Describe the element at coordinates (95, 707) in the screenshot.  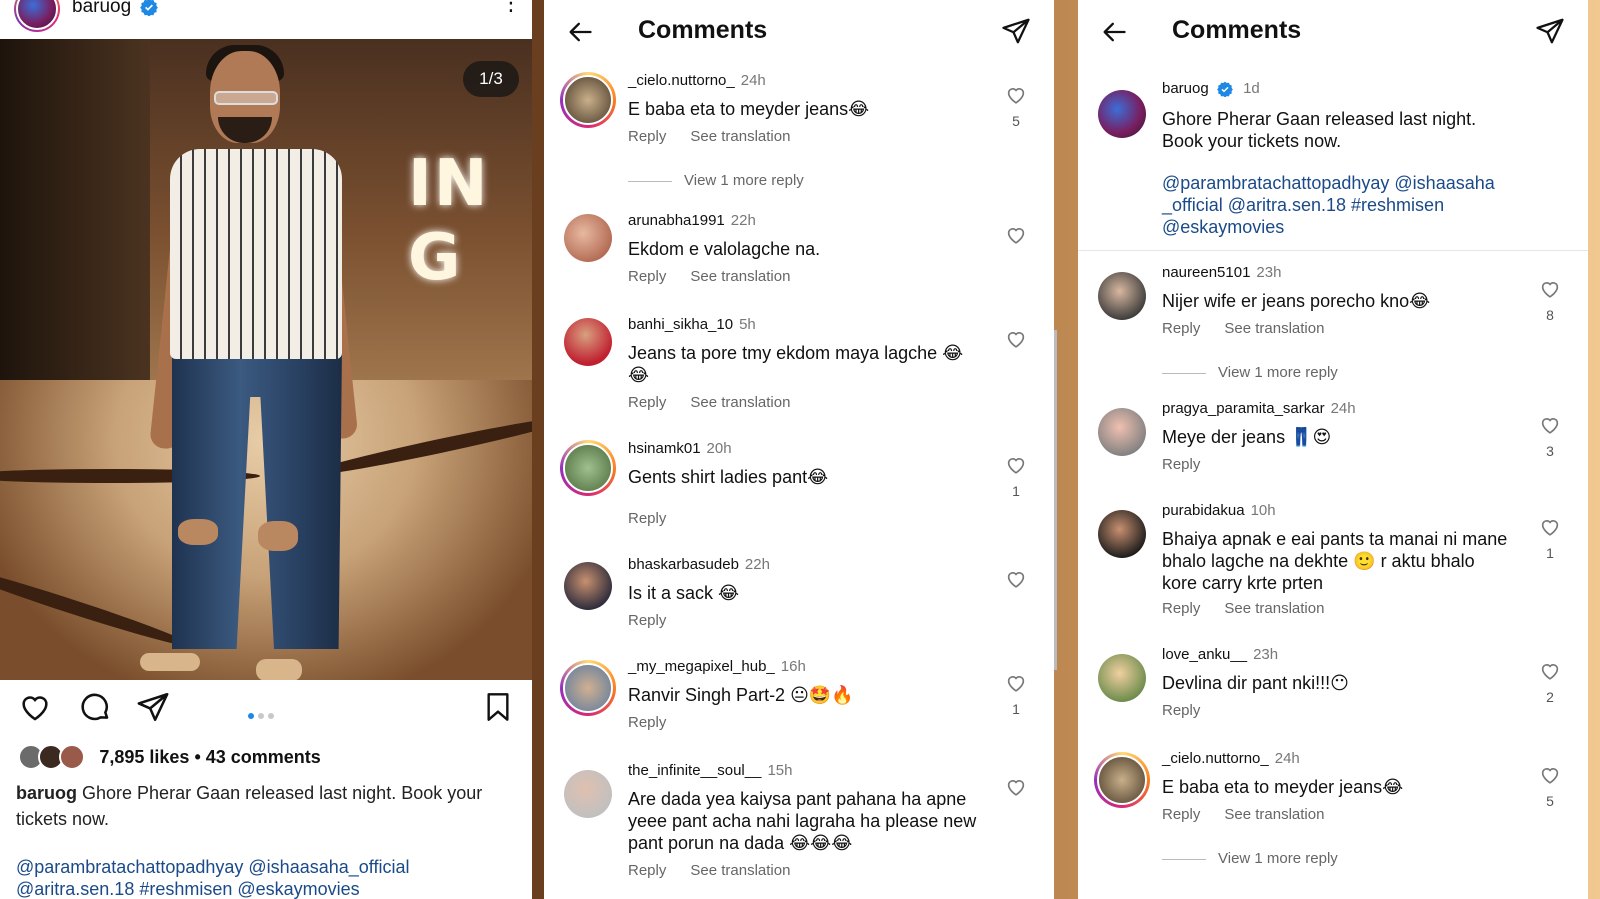
I see `comment-icon` at that location.